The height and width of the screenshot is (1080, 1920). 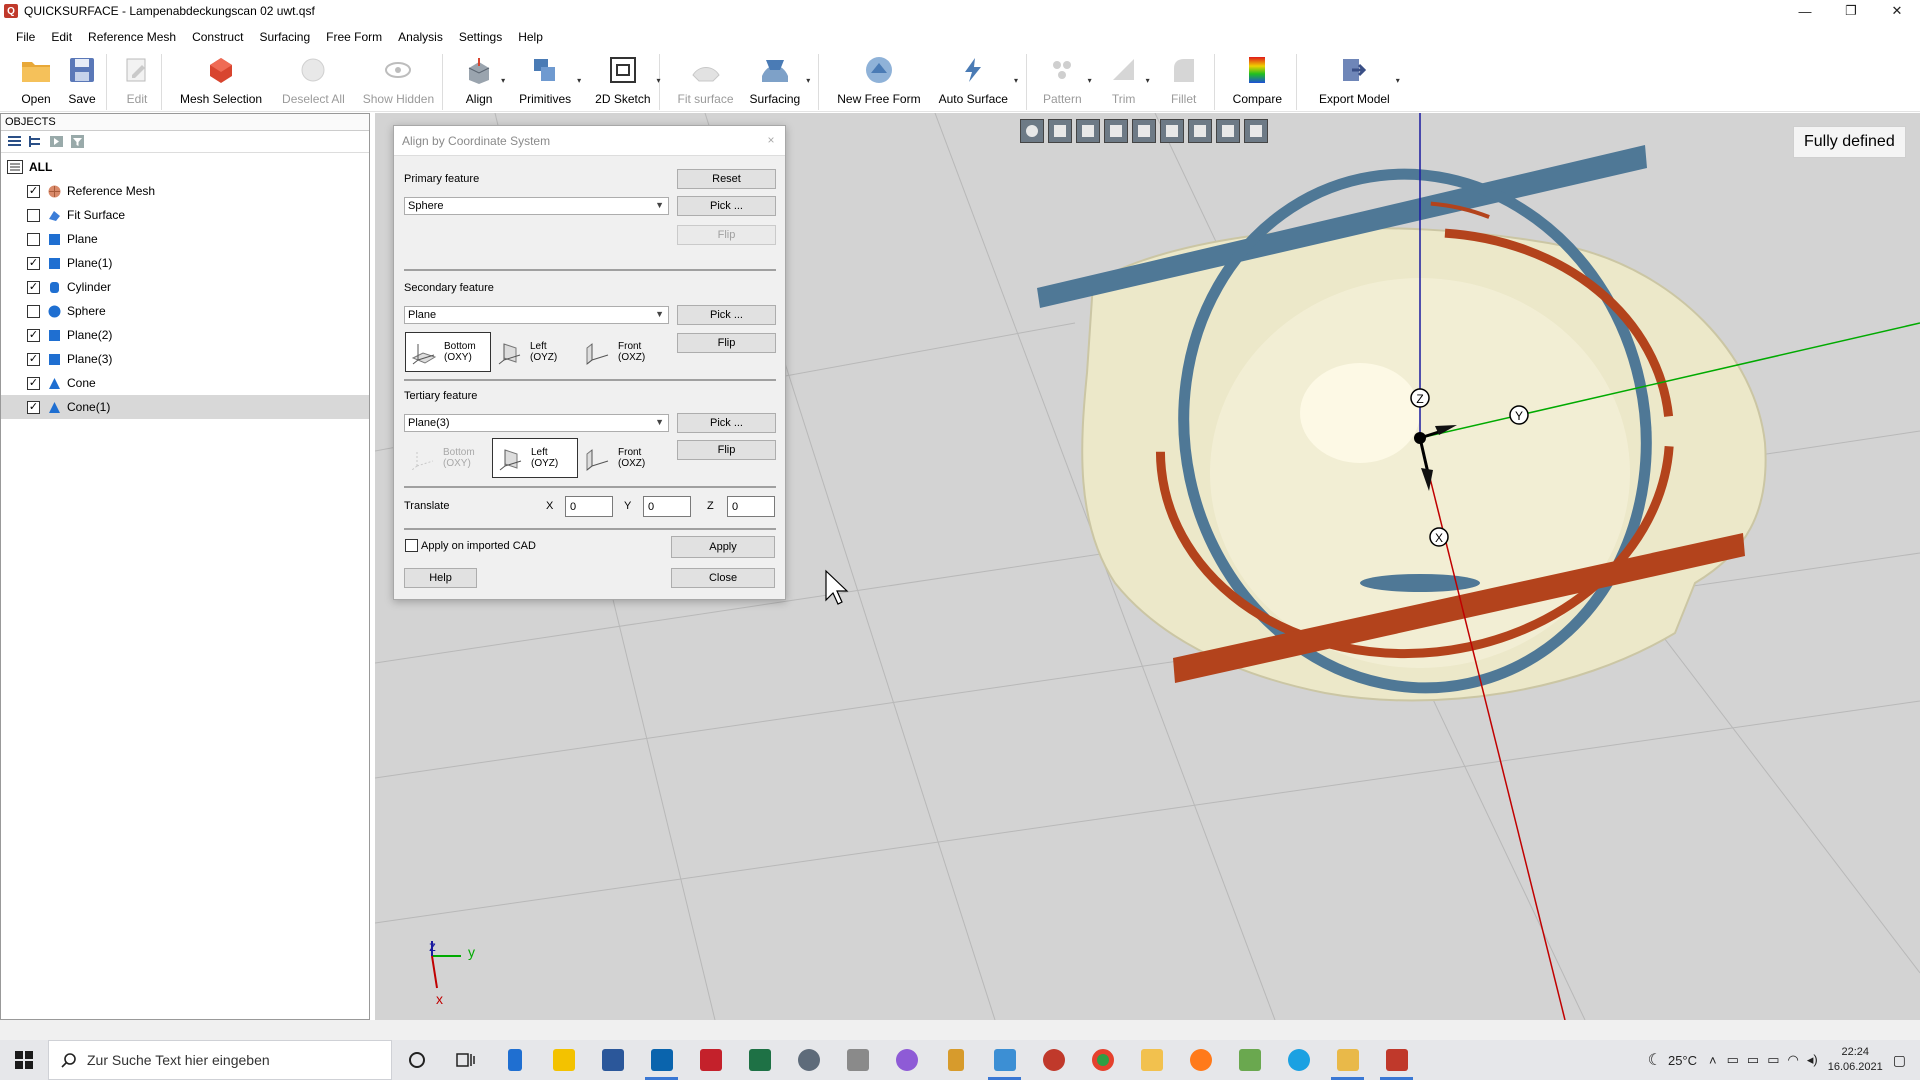 What do you see at coordinates (1151, 1060) in the screenshot?
I see `explorer-app-icon` at bounding box center [1151, 1060].